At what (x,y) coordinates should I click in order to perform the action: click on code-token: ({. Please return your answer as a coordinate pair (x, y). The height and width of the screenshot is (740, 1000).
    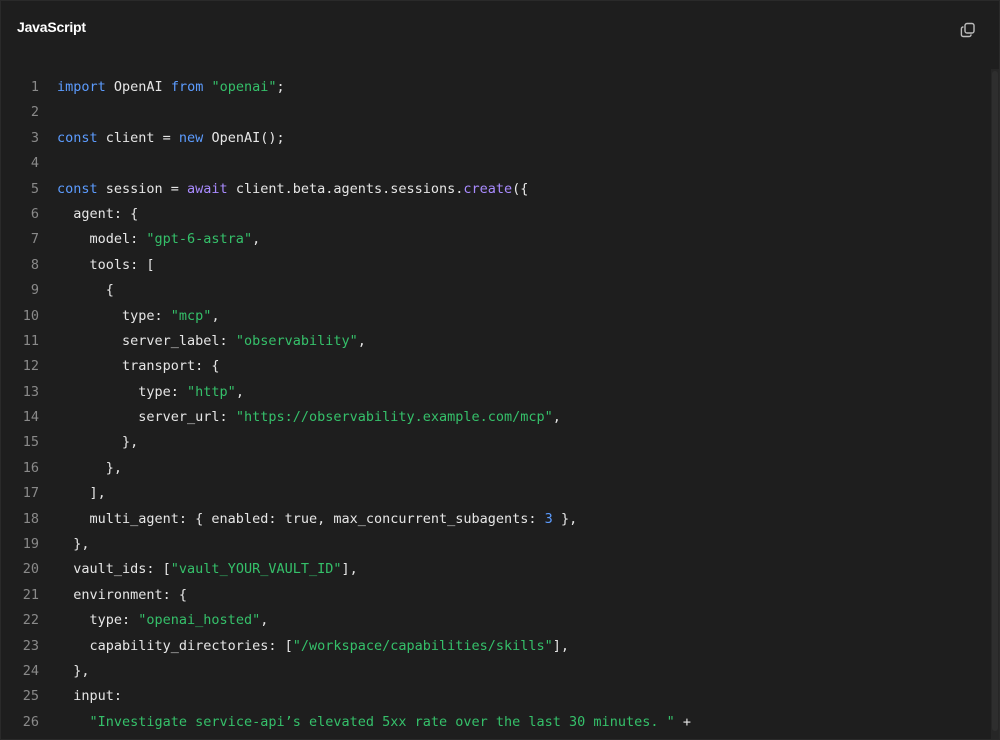
    Looking at the image, I should click on (520, 188).